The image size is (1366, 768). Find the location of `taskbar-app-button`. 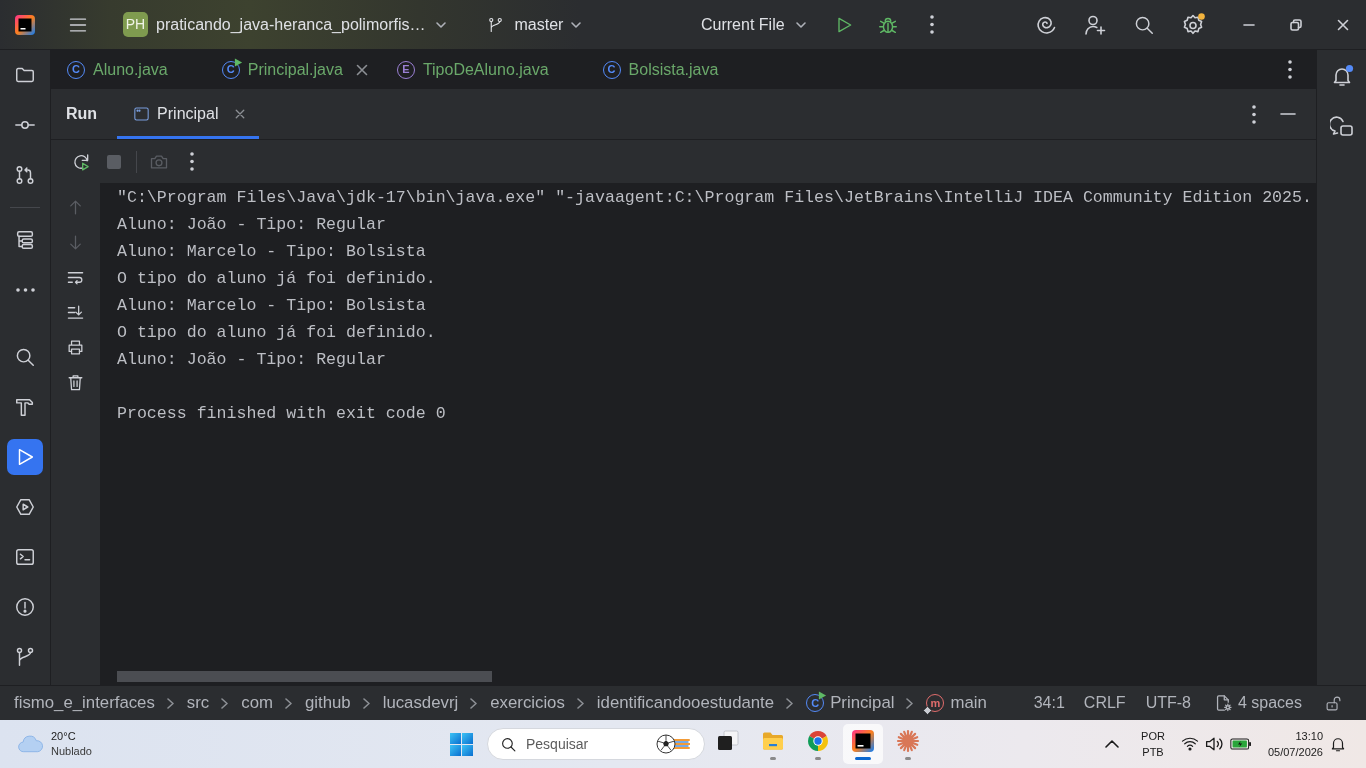

taskbar-app-button is located at coordinates (863, 744).